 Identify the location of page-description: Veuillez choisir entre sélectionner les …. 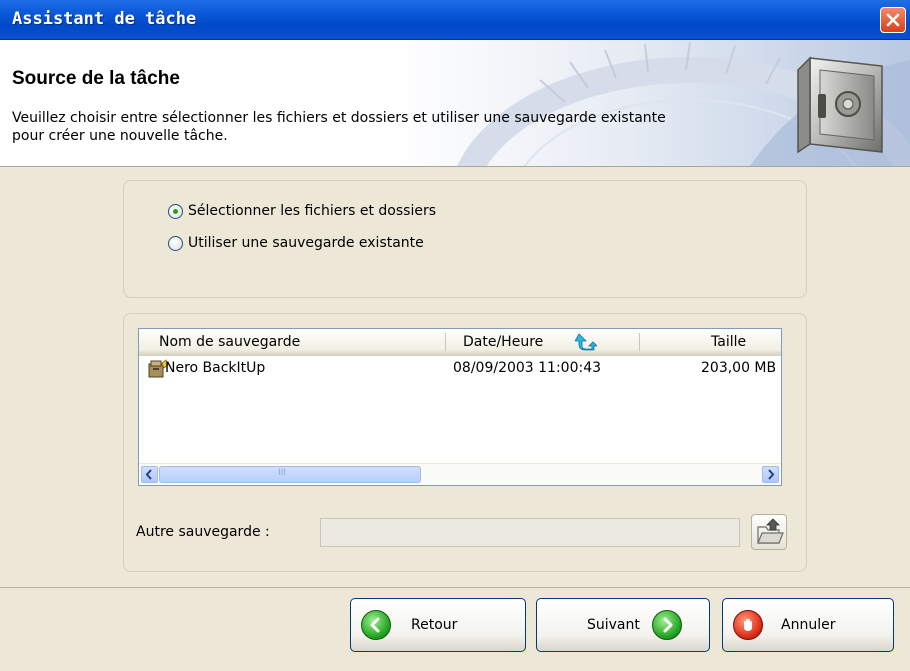
(339, 127).